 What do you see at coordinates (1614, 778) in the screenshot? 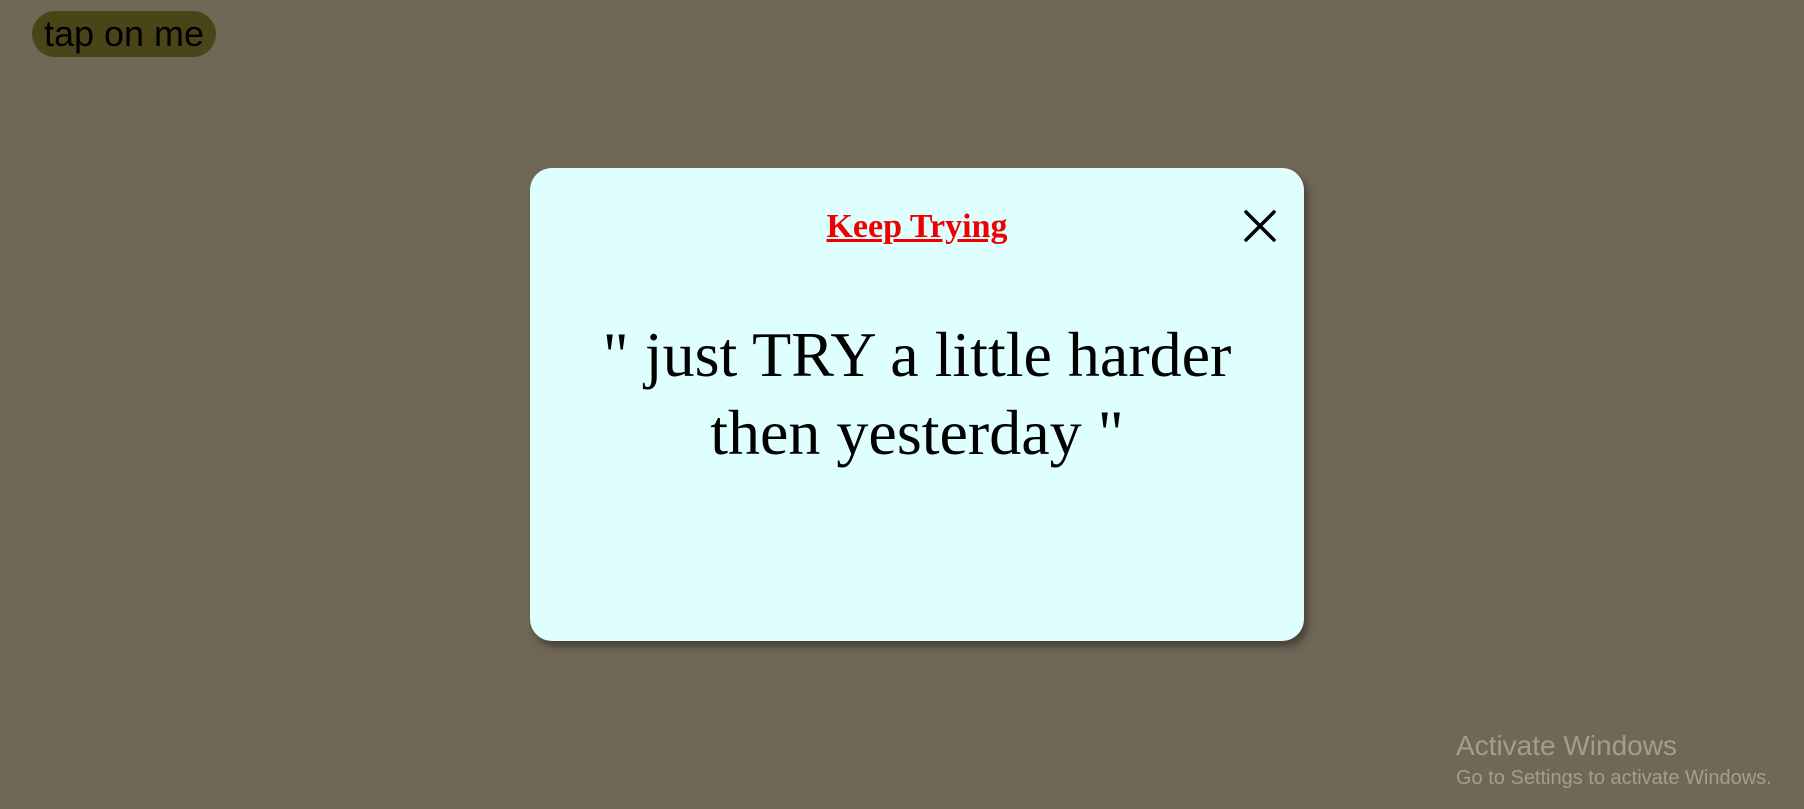
I see `activate-windows-subtitle: Go to Settings to activate Windows.` at bounding box center [1614, 778].